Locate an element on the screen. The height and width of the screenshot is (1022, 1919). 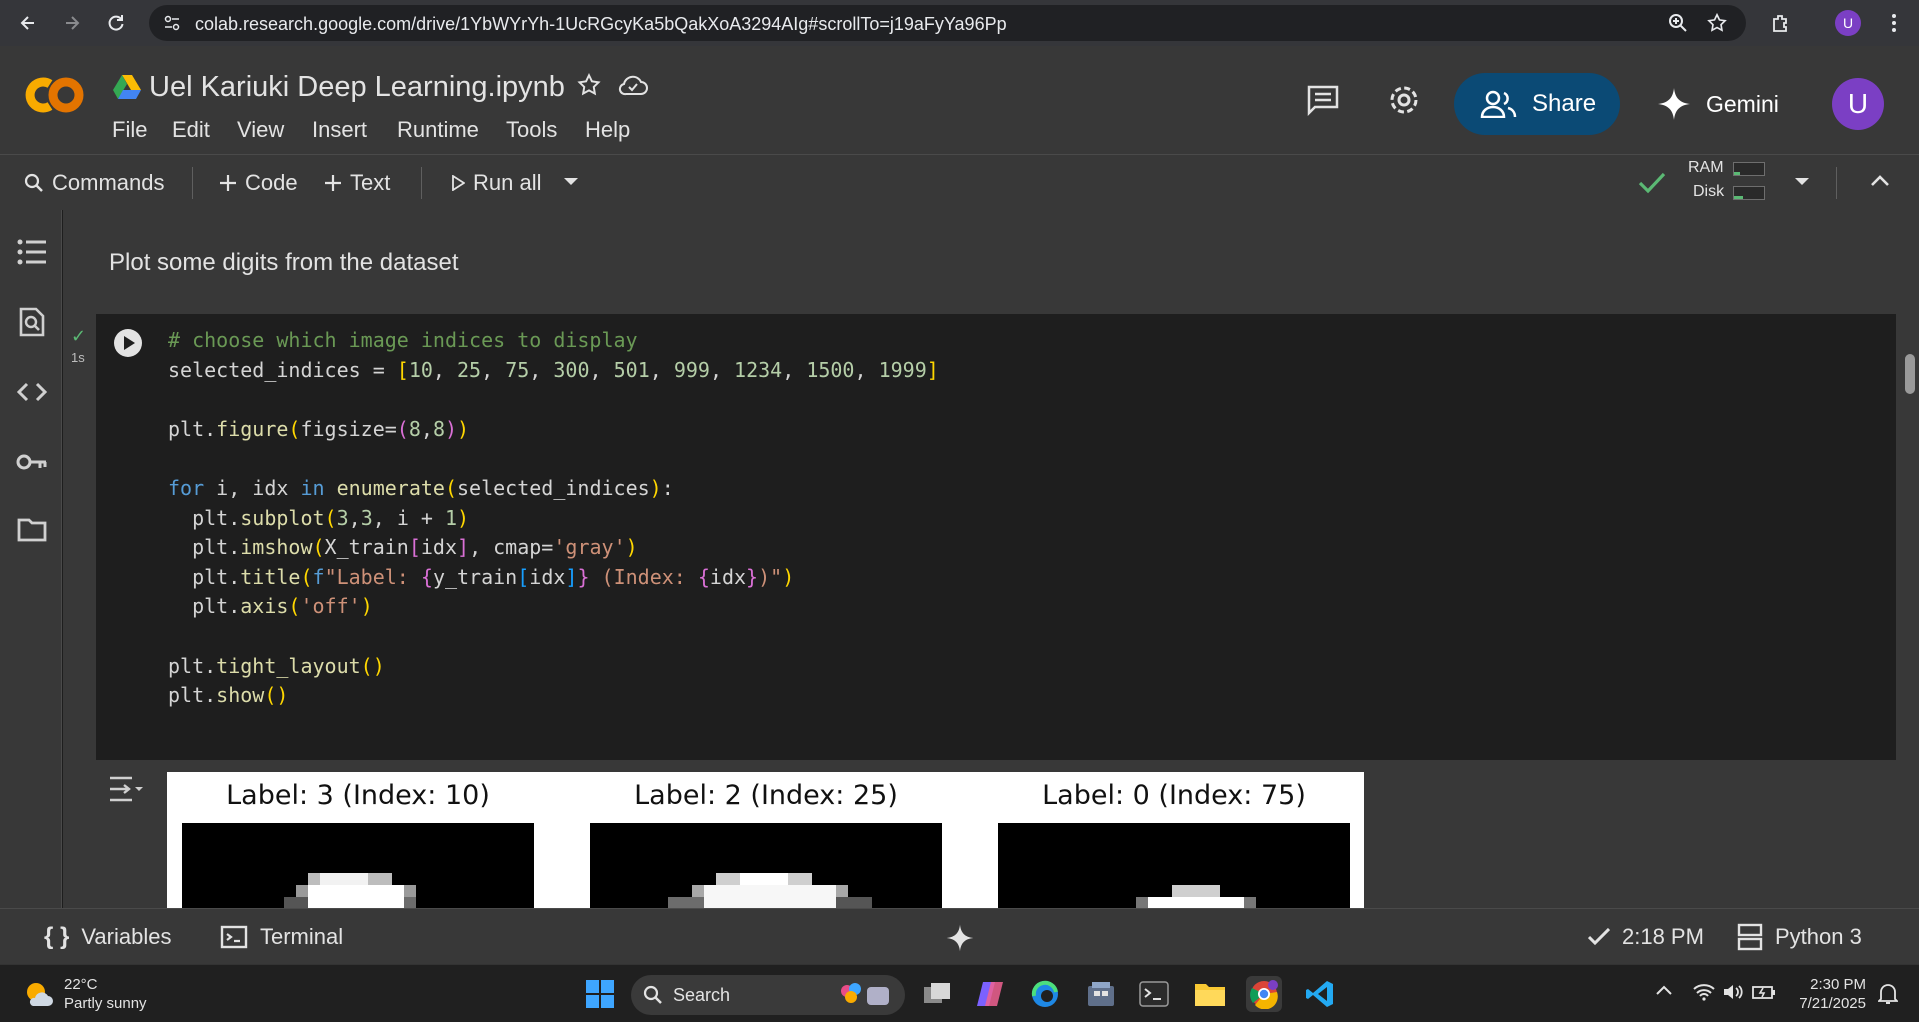
share-button: Share is located at coordinates (1537, 104).